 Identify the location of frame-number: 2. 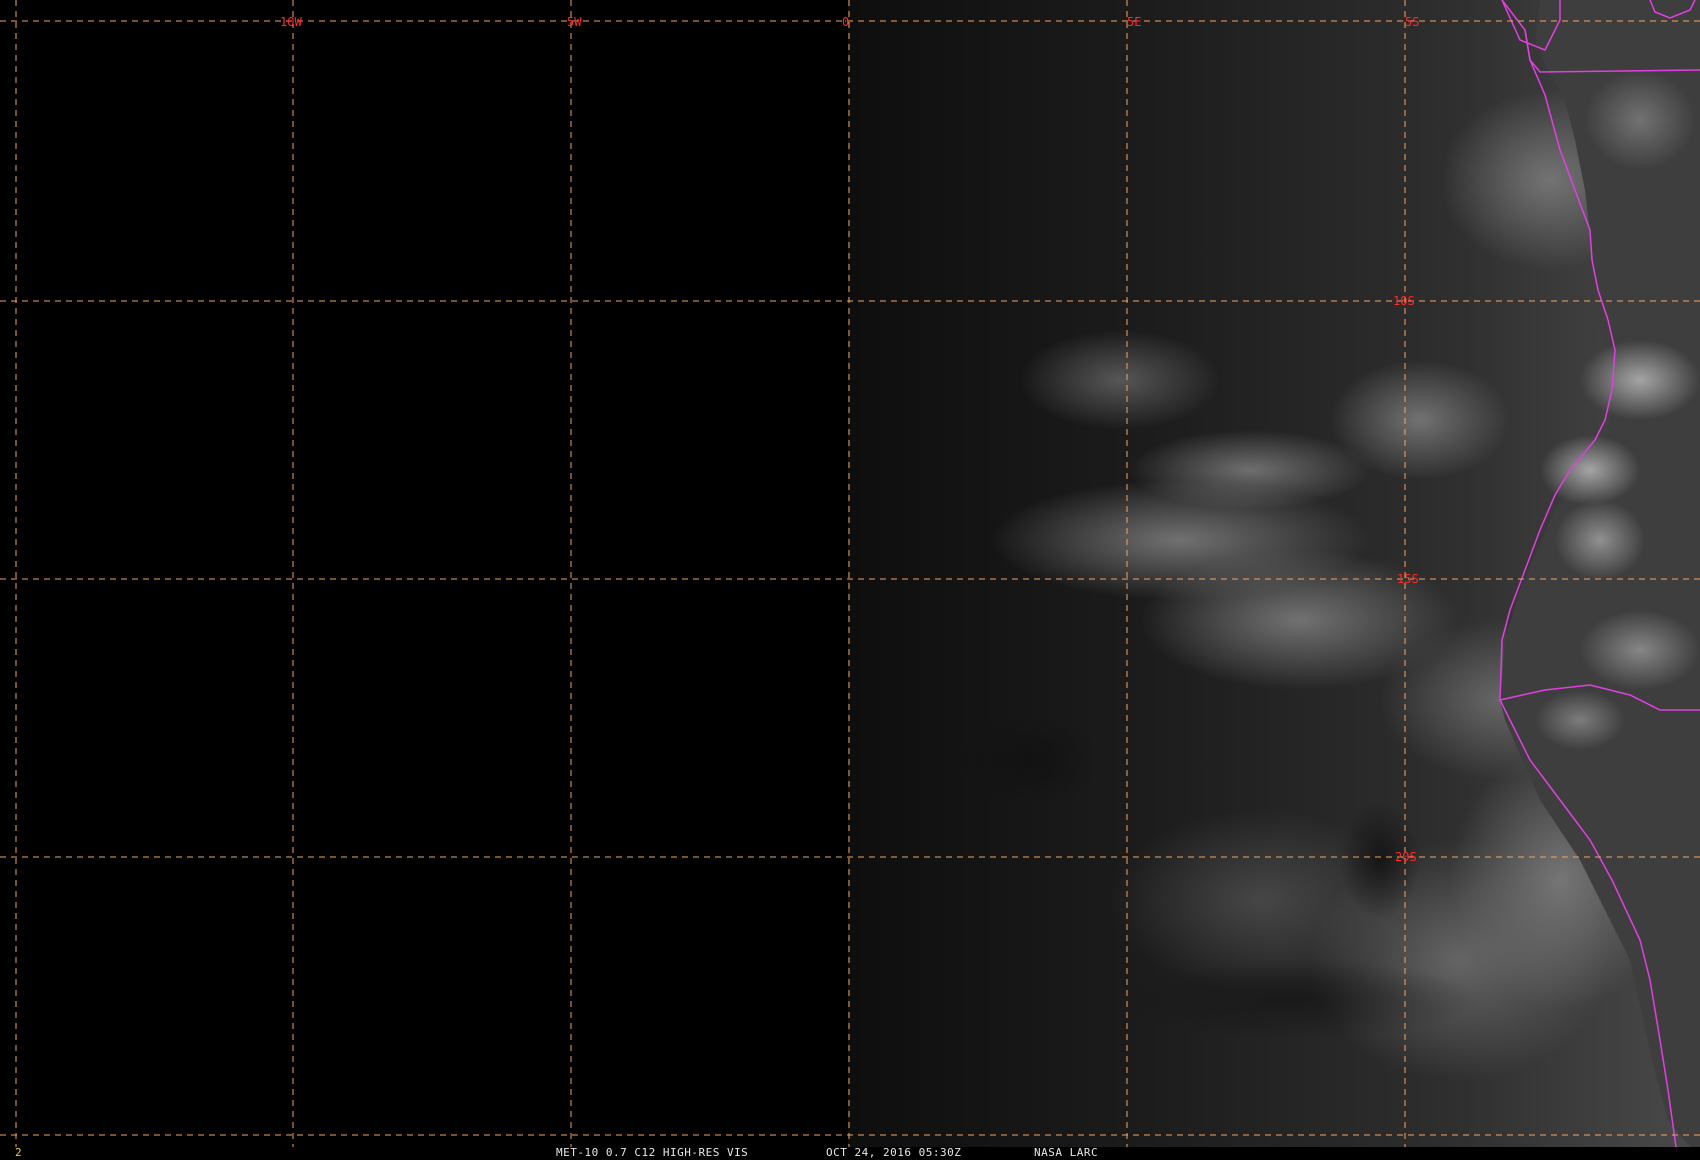
(19, 1152).